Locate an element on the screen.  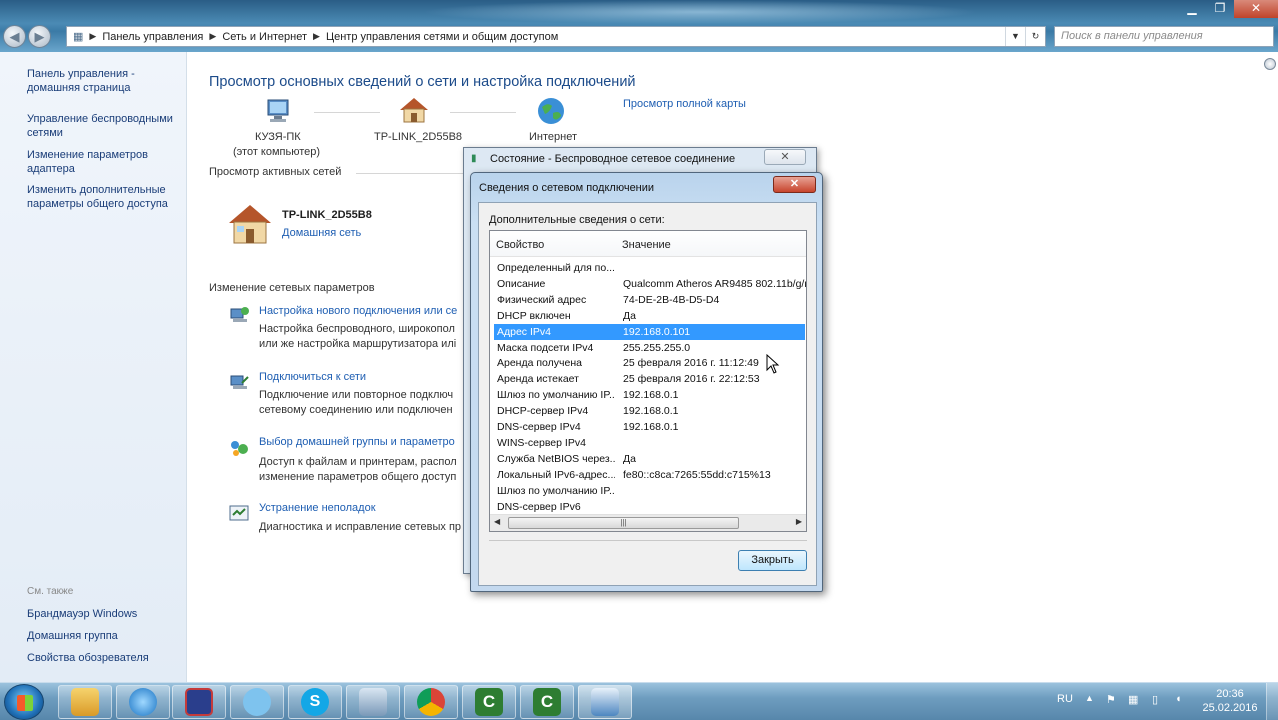
listview-row: DHCP-сервер IPv4 192.168.0.1 is located at coordinates (649, 411).